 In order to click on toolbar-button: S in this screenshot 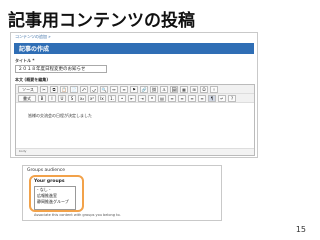, I will do `click(72, 98)`.